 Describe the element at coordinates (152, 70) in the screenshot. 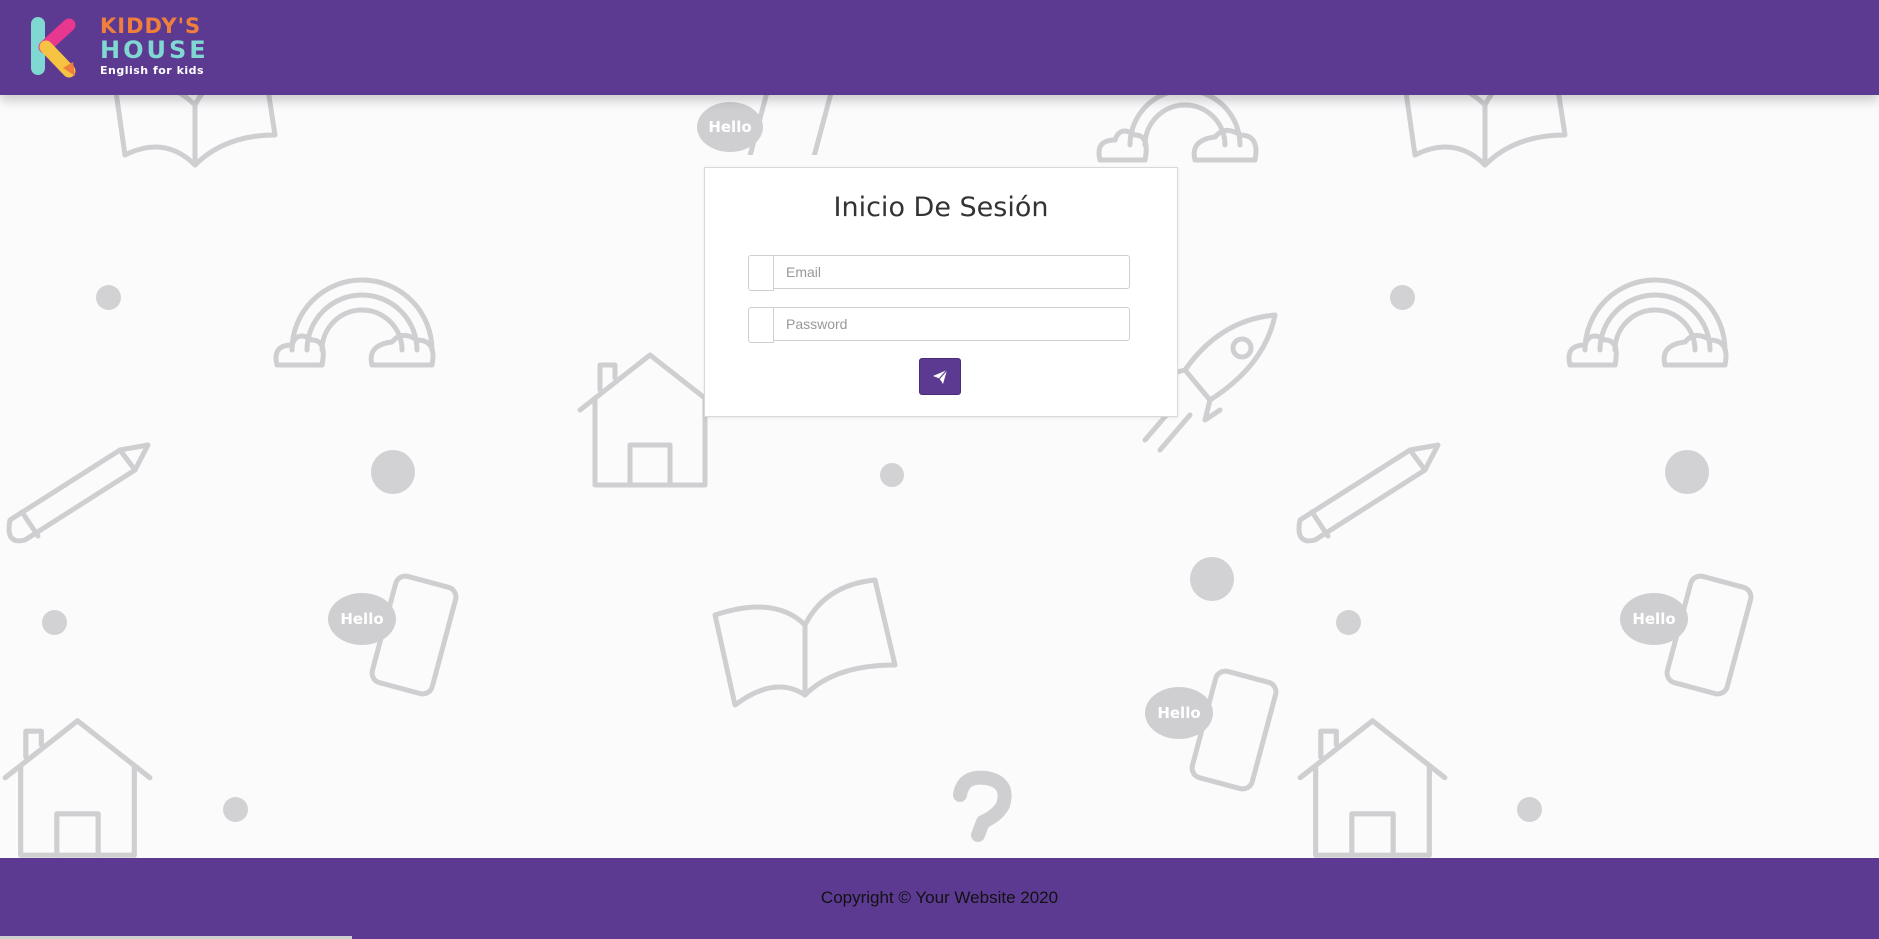

I see `logo-tagline: English for kids` at that location.